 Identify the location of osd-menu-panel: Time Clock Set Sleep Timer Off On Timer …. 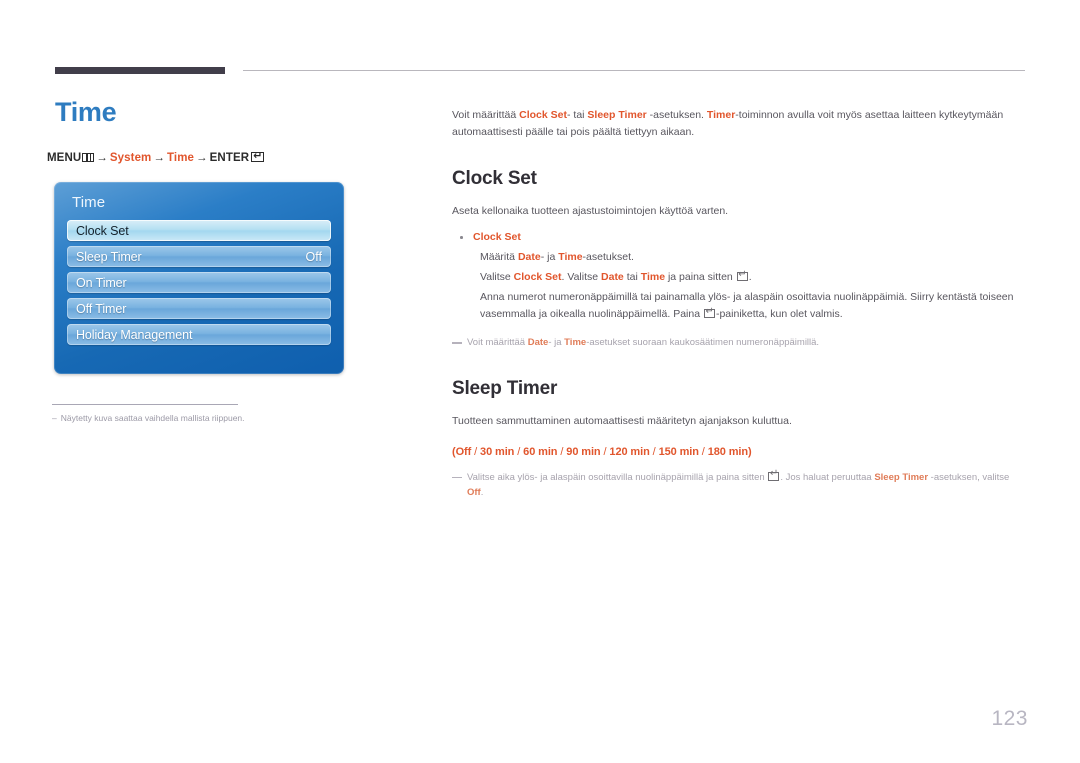
(199, 278).